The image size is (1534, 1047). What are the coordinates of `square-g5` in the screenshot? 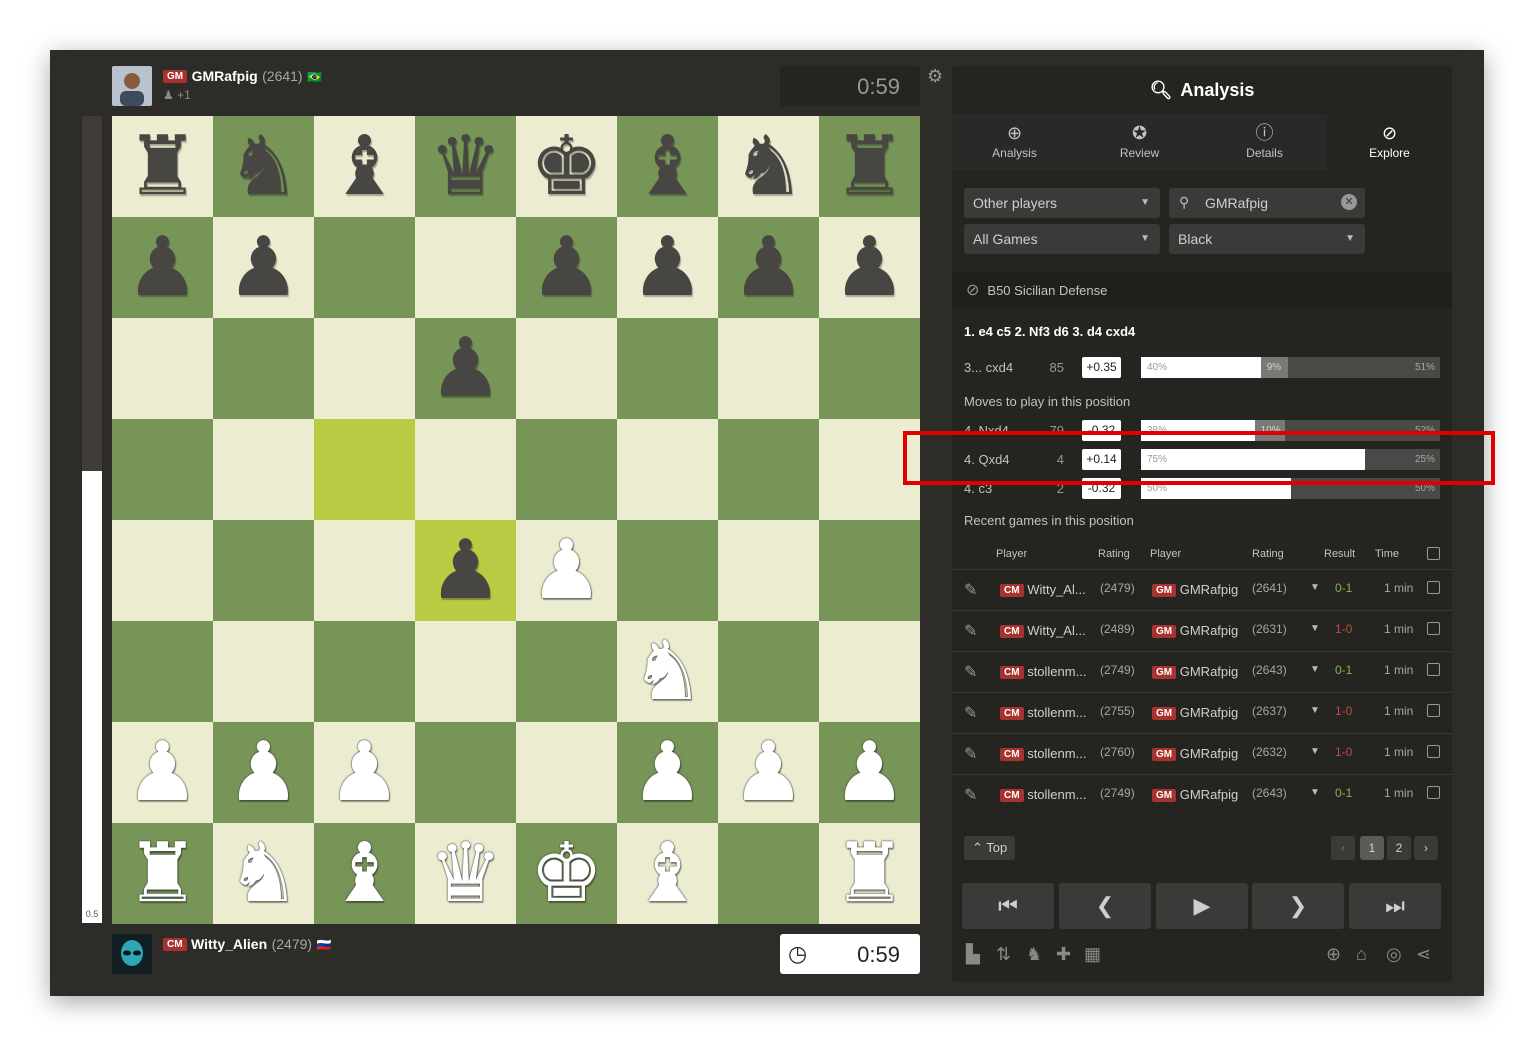 It's located at (768, 469).